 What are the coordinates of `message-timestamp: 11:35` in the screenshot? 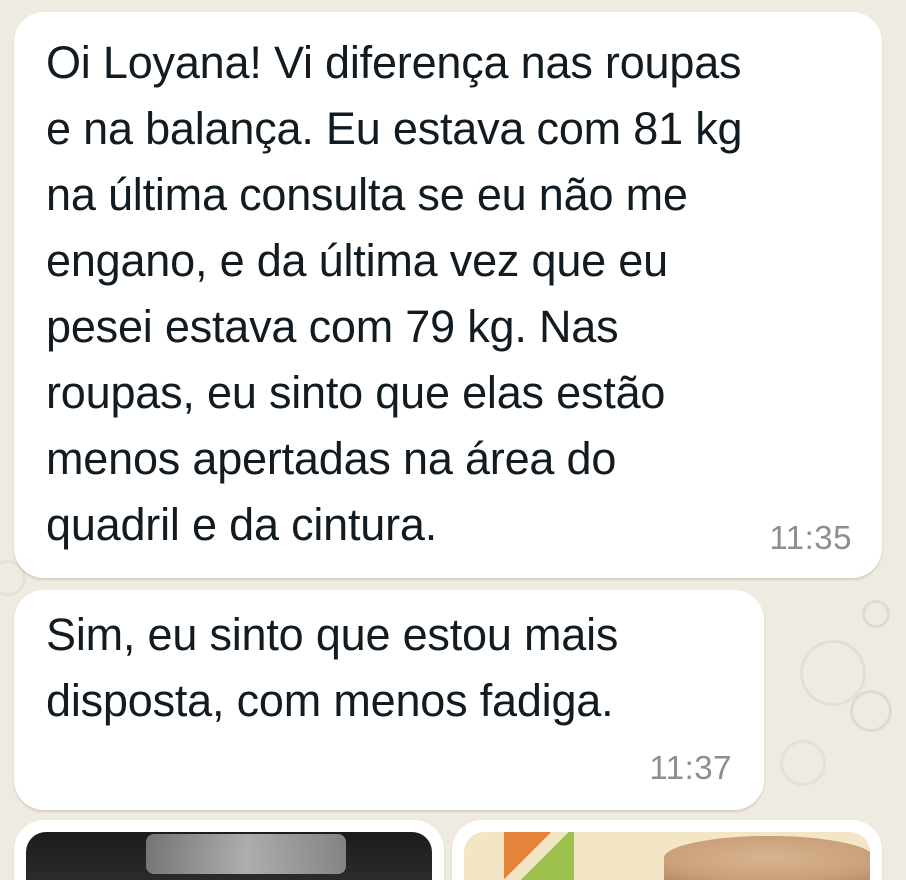 It's located at (810, 537).